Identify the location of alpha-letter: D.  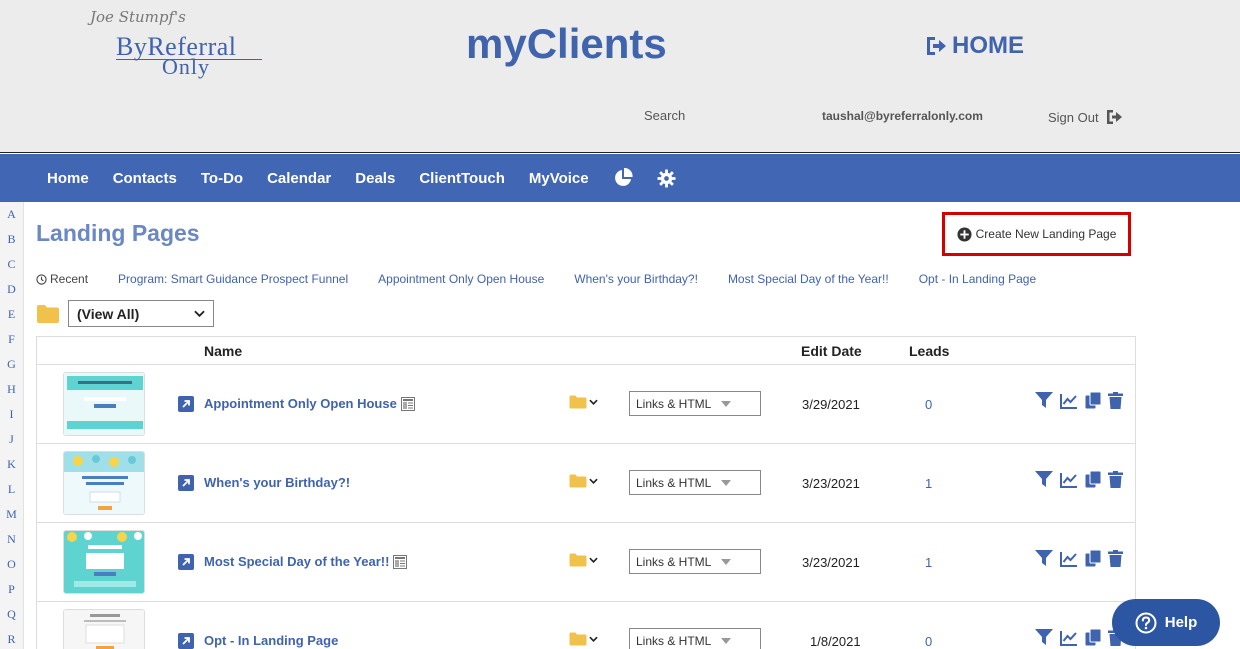
(11, 289).